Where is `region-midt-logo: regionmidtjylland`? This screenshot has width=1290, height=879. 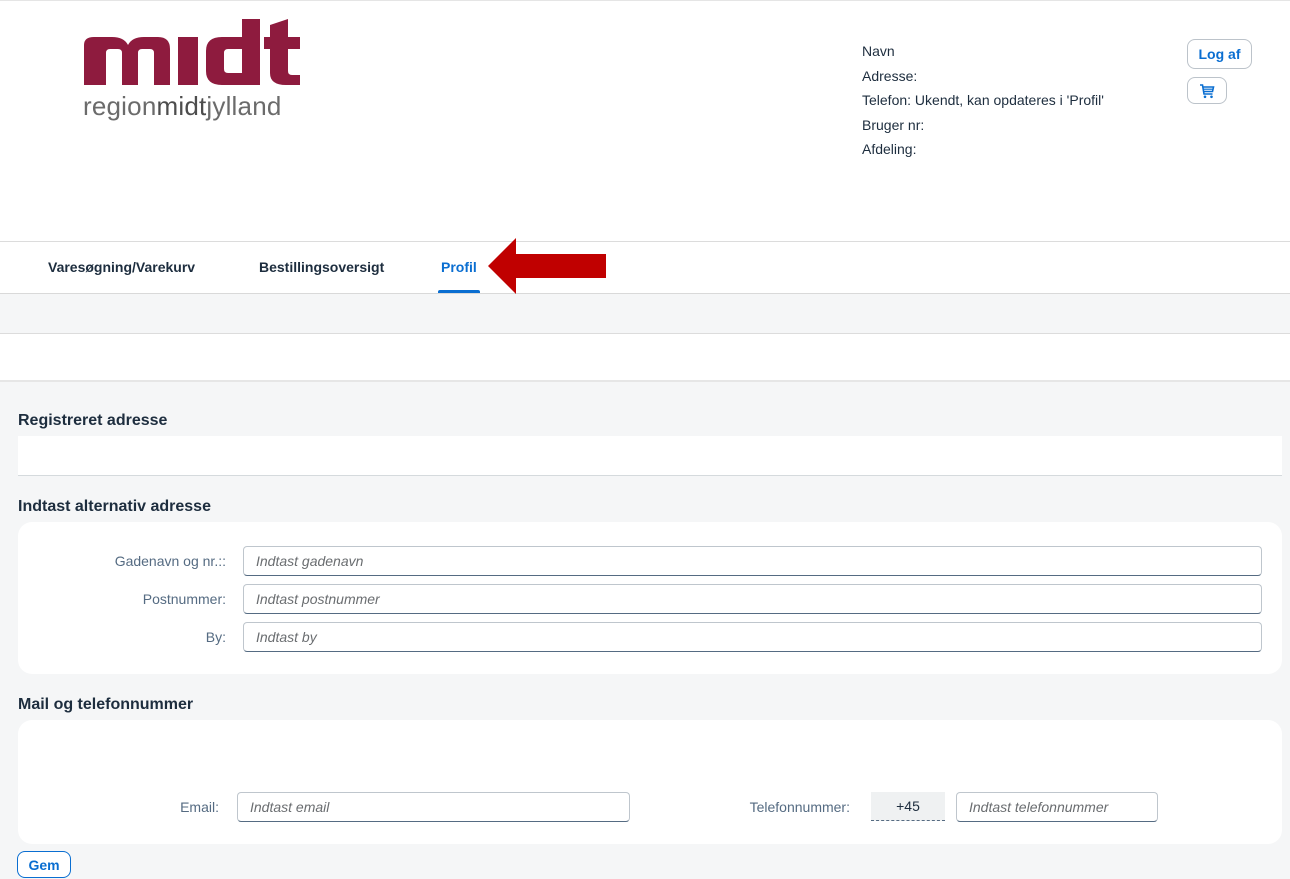
region-midt-logo: regionmidtjylland is located at coordinates (197, 70).